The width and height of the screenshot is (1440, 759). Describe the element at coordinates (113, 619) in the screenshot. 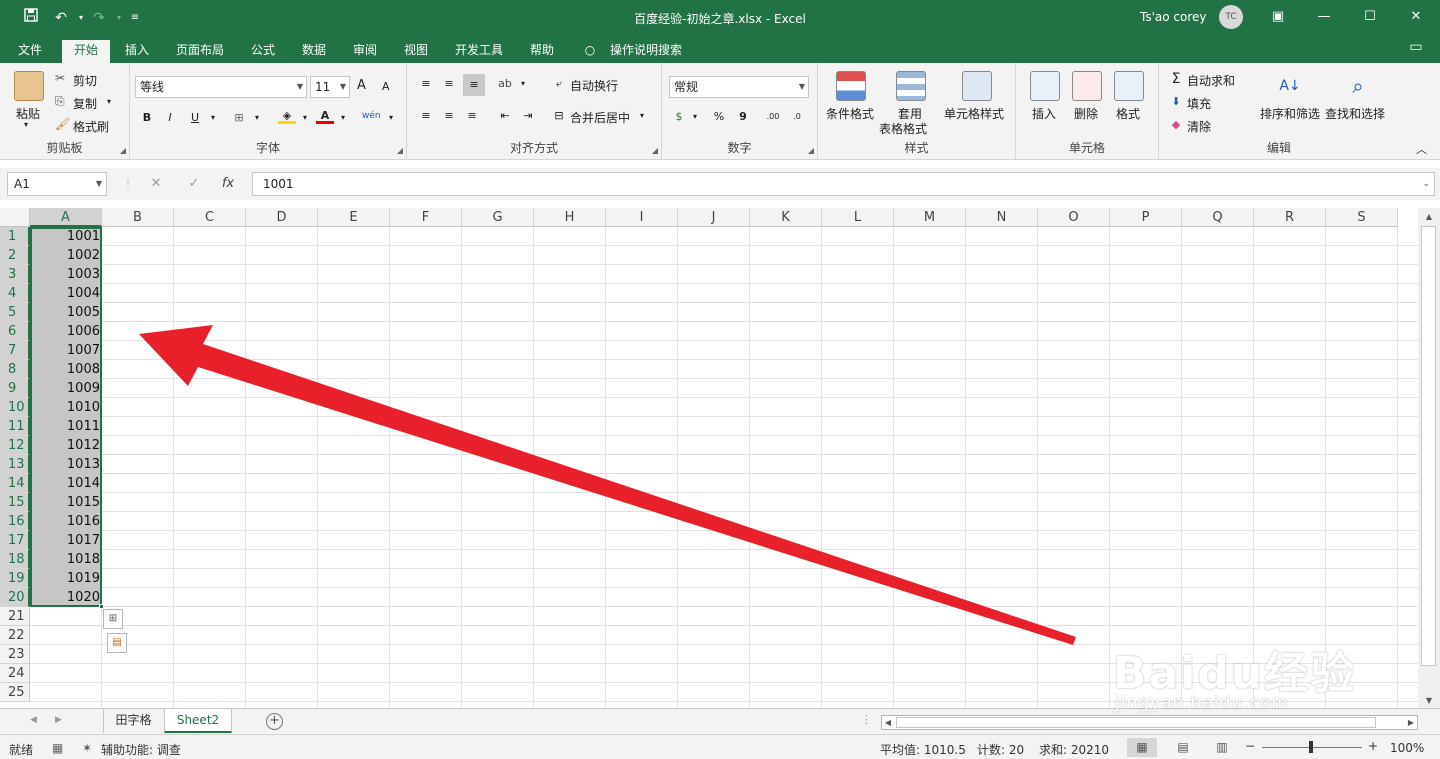

I see `quick-analysis-icon: ⊞` at that location.